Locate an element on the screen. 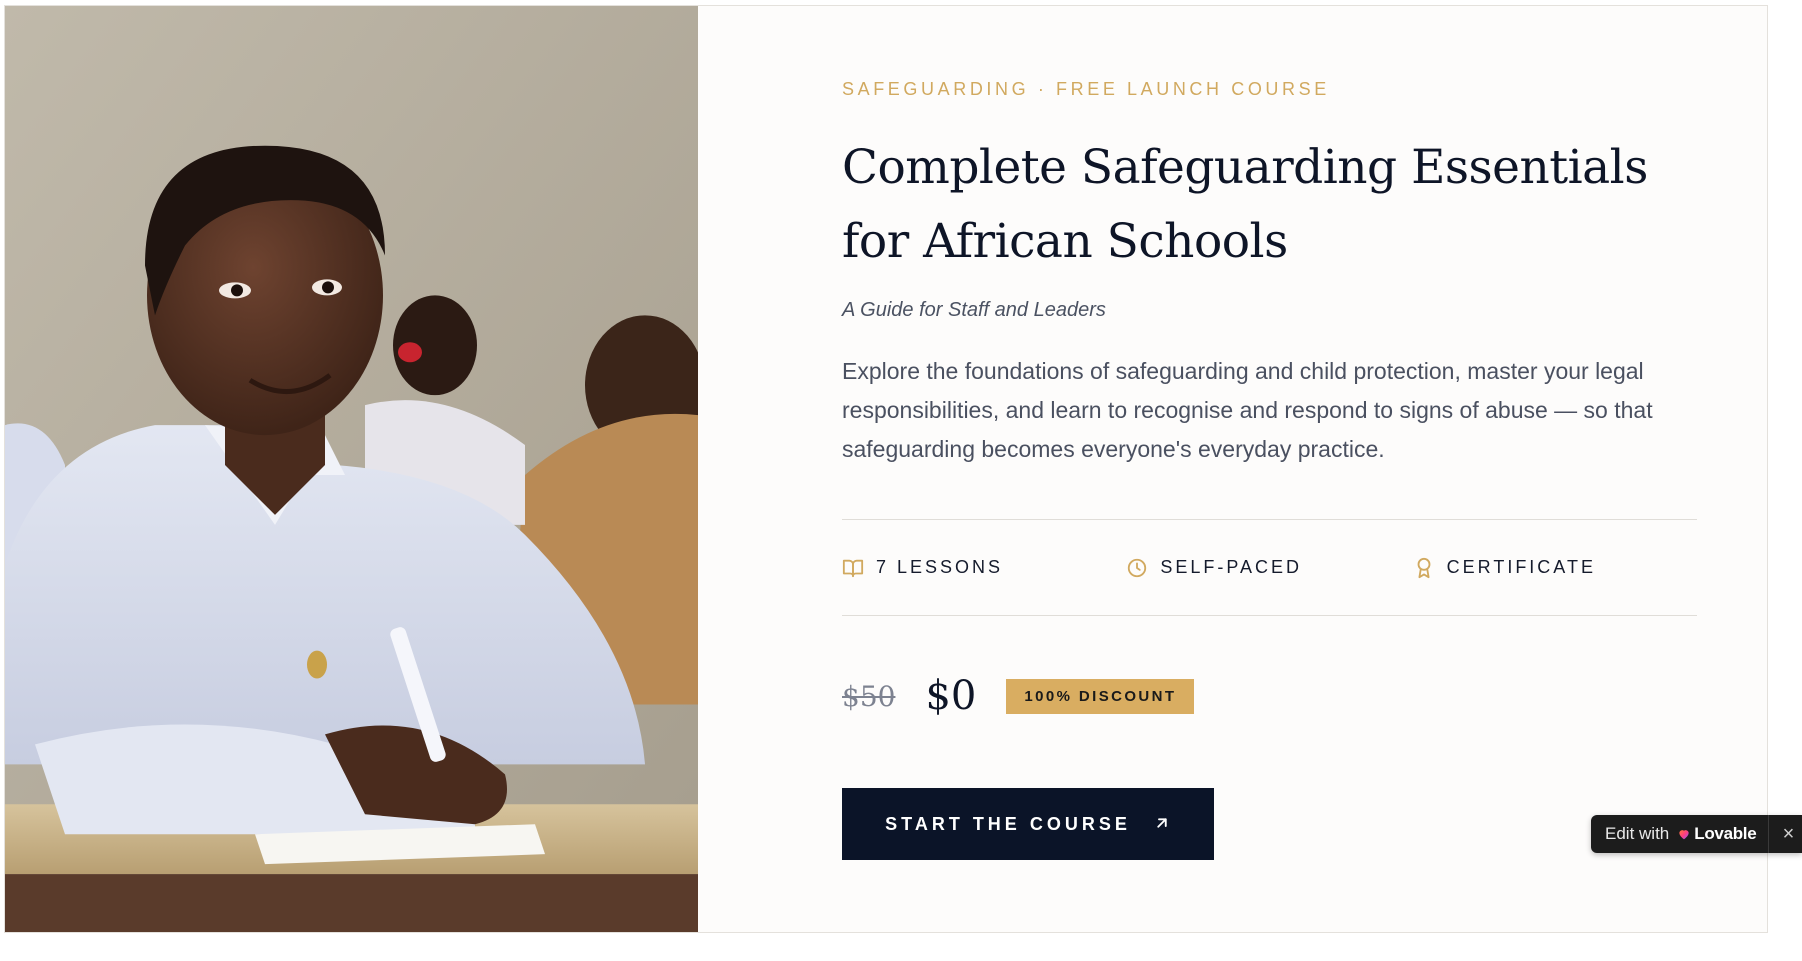 This screenshot has width=1802, height=961. arrow-up-right-icon is located at coordinates (1162, 824).